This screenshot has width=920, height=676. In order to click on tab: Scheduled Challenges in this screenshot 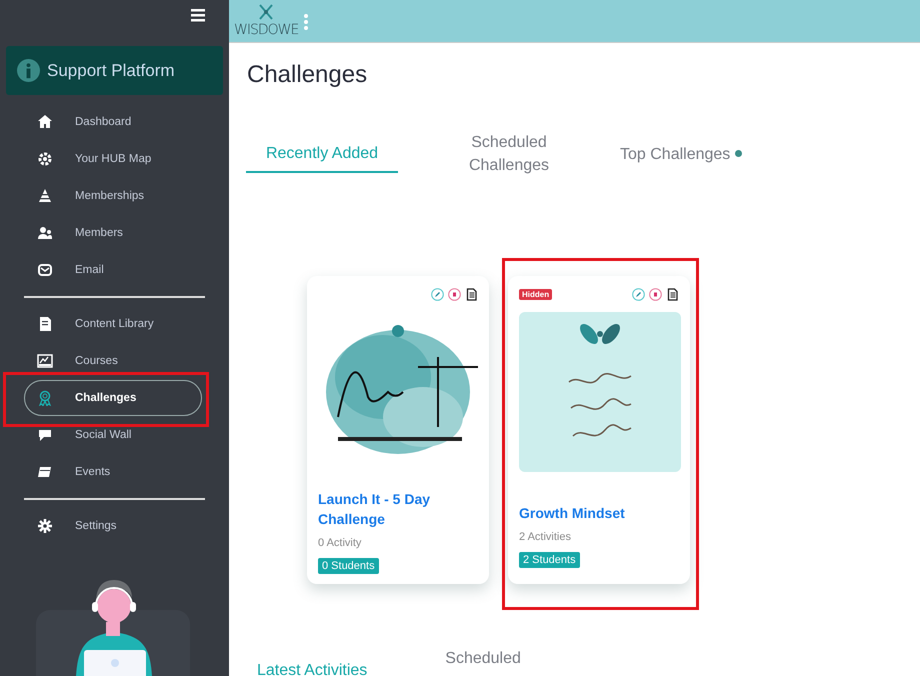, I will do `click(509, 155)`.